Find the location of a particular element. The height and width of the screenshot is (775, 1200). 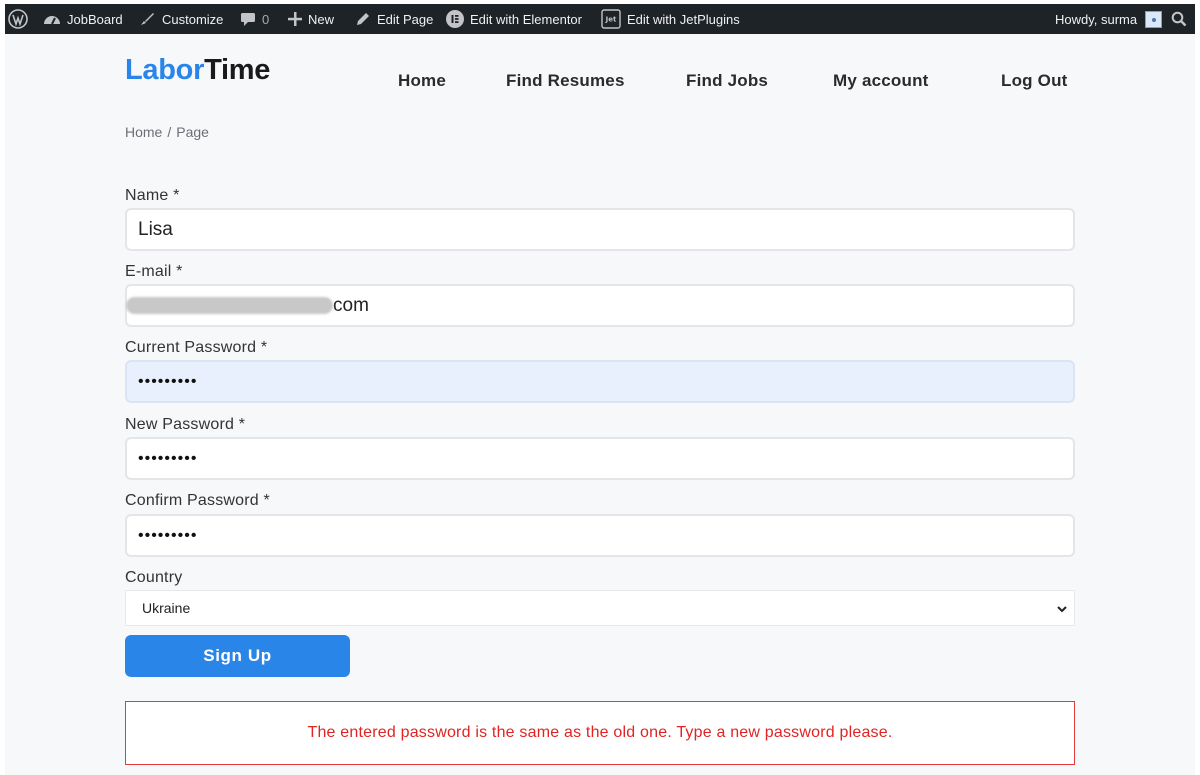

edit-page-label: Edit Page is located at coordinates (405, 19).